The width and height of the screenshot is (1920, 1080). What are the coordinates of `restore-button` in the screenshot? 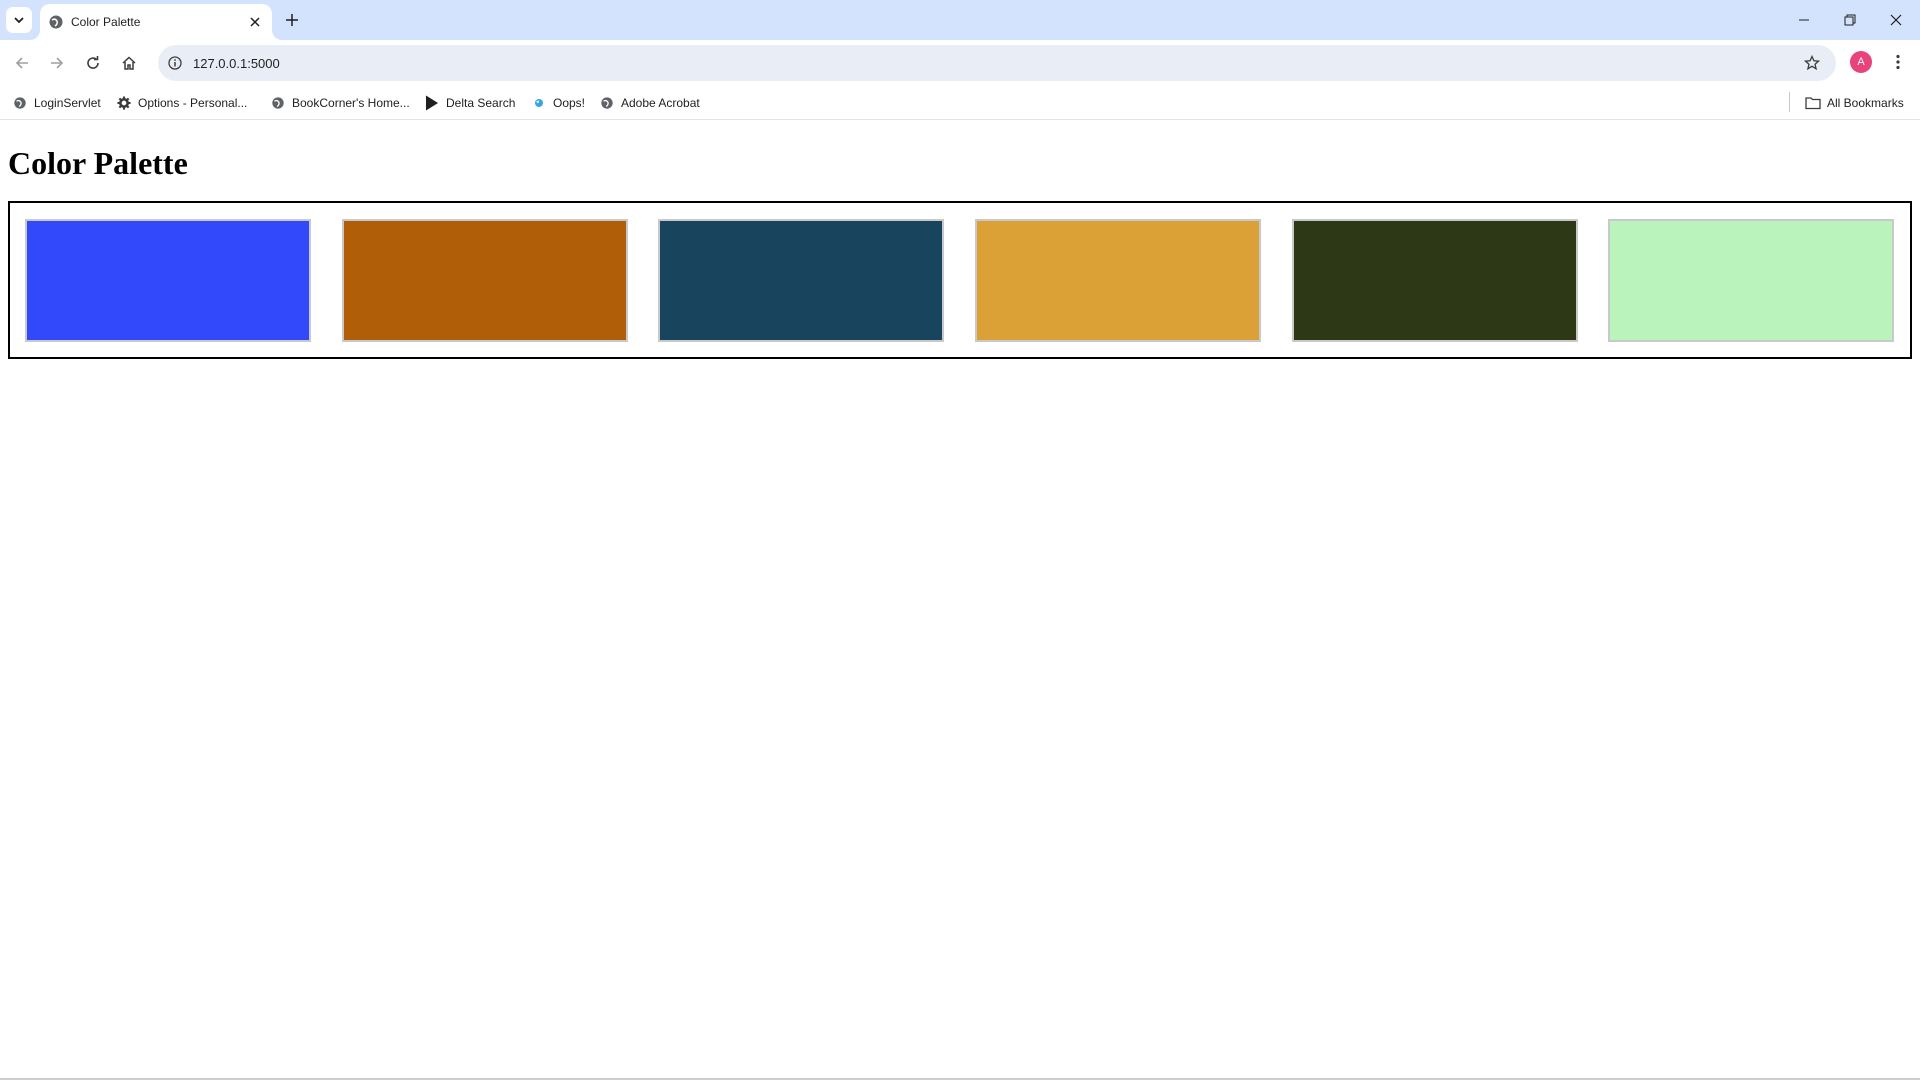 It's located at (1850, 20).